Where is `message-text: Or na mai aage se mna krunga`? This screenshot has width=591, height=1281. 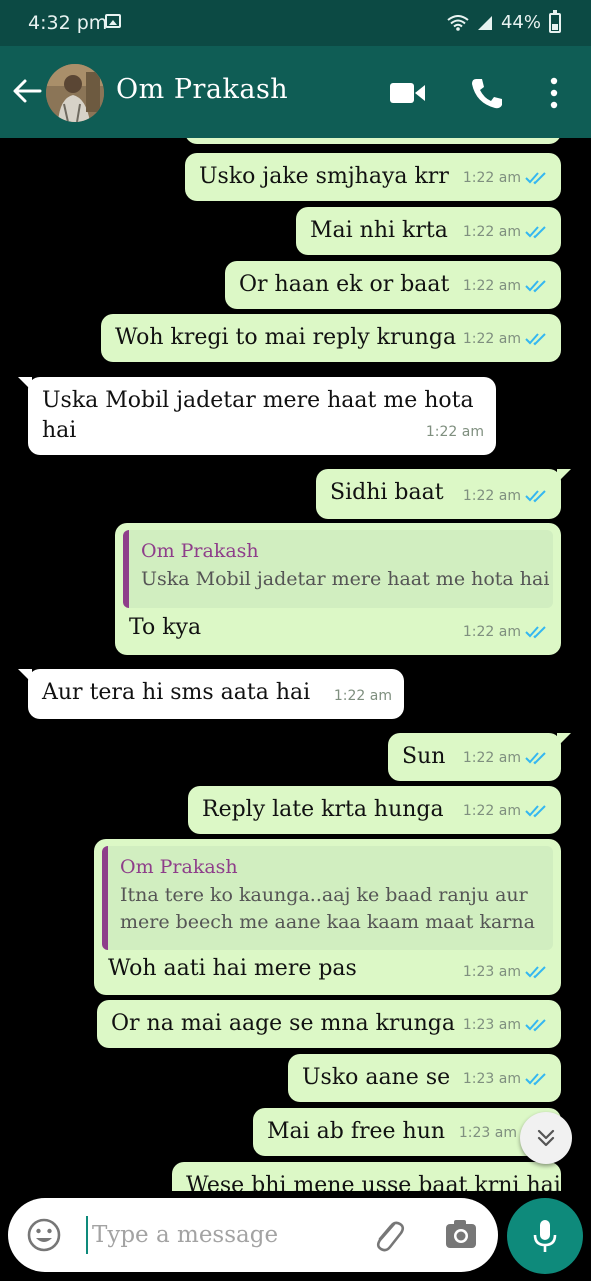 message-text: Or na mai aage se mna krunga is located at coordinates (283, 1023).